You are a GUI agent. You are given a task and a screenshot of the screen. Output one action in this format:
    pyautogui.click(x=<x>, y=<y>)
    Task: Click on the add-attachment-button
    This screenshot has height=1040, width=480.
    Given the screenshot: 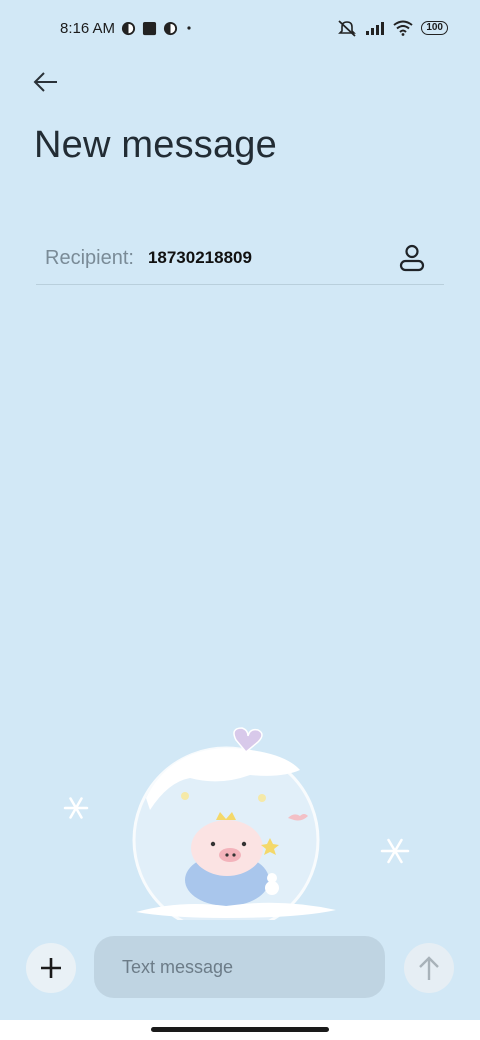 What is the action you would take?
    pyautogui.click(x=51, y=968)
    